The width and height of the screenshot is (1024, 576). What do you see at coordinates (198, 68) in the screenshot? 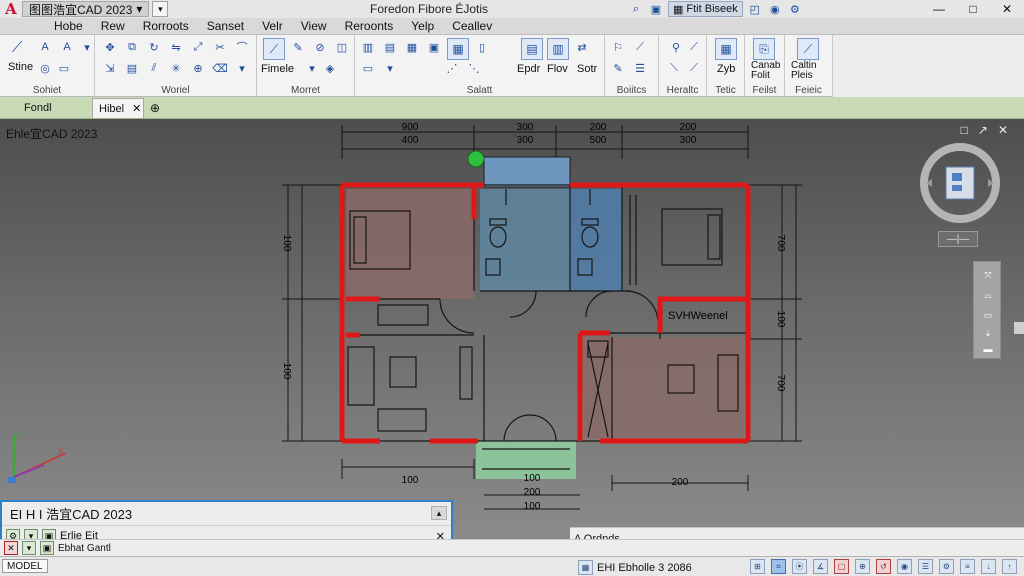
I see `join-icon: ⊕` at bounding box center [198, 68].